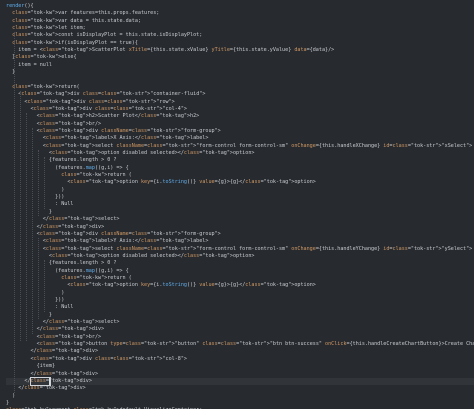 This screenshot has height=409, width=474. I want to click on code-line: class="tok-kw">return(, so click(240, 87).